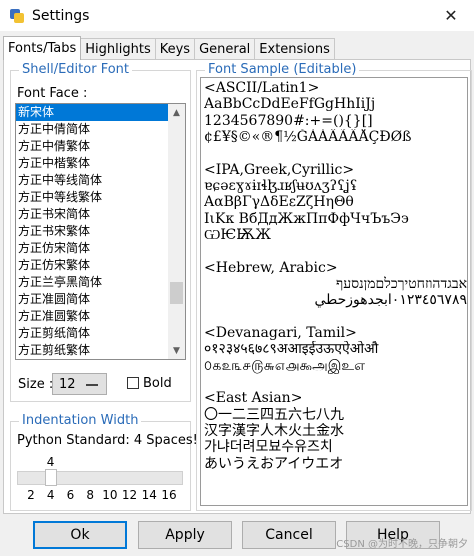 This screenshot has width=474, height=556. What do you see at coordinates (50, 495) in the screenshot?
I see `slider-tick-label: 4` at bounding box center [50, 495].